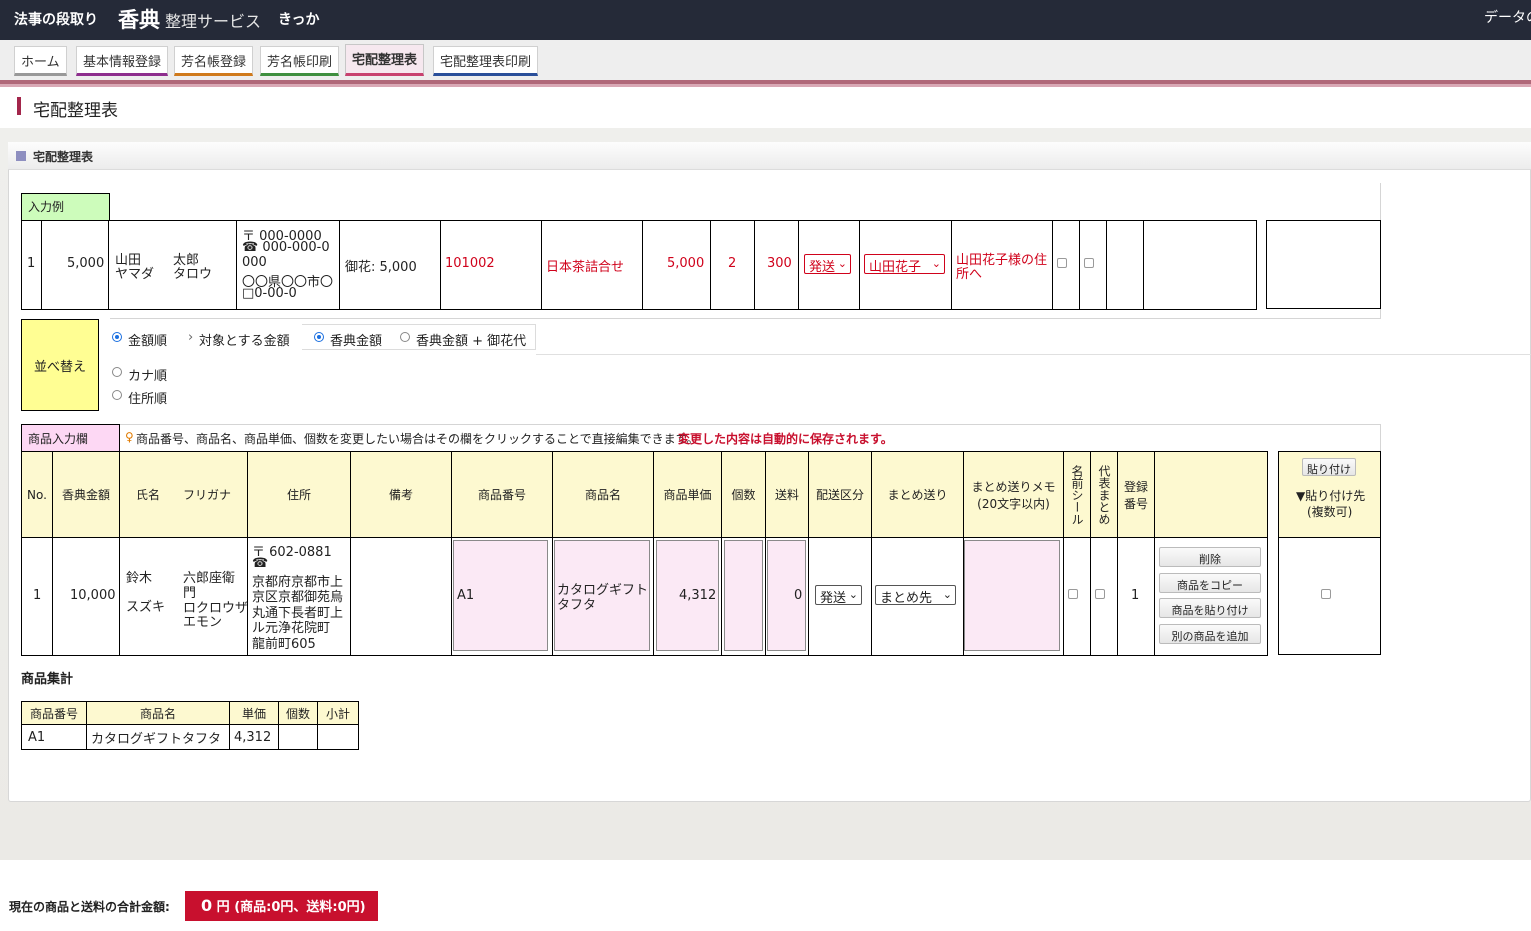  I want to click on col-memo-line2: (20文字以内), so click(1013, 503).